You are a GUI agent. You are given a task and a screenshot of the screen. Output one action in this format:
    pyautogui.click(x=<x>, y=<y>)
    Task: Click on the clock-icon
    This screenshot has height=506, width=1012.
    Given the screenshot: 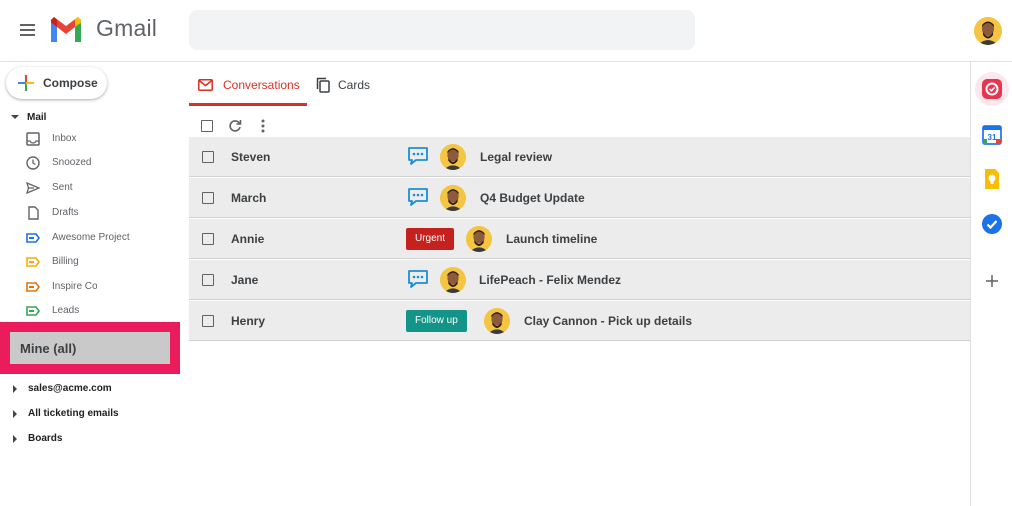 What is the action you would take?
    pyautogui.click(x=33, y=163)
    